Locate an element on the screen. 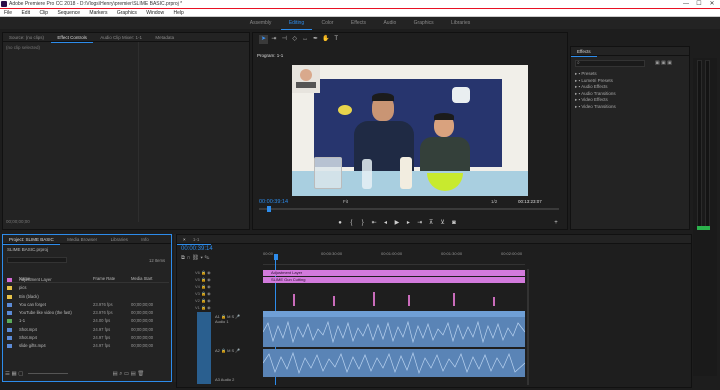 The image size is (720, 390). snap-icon: ∩ is located at coordinates (188, 258).